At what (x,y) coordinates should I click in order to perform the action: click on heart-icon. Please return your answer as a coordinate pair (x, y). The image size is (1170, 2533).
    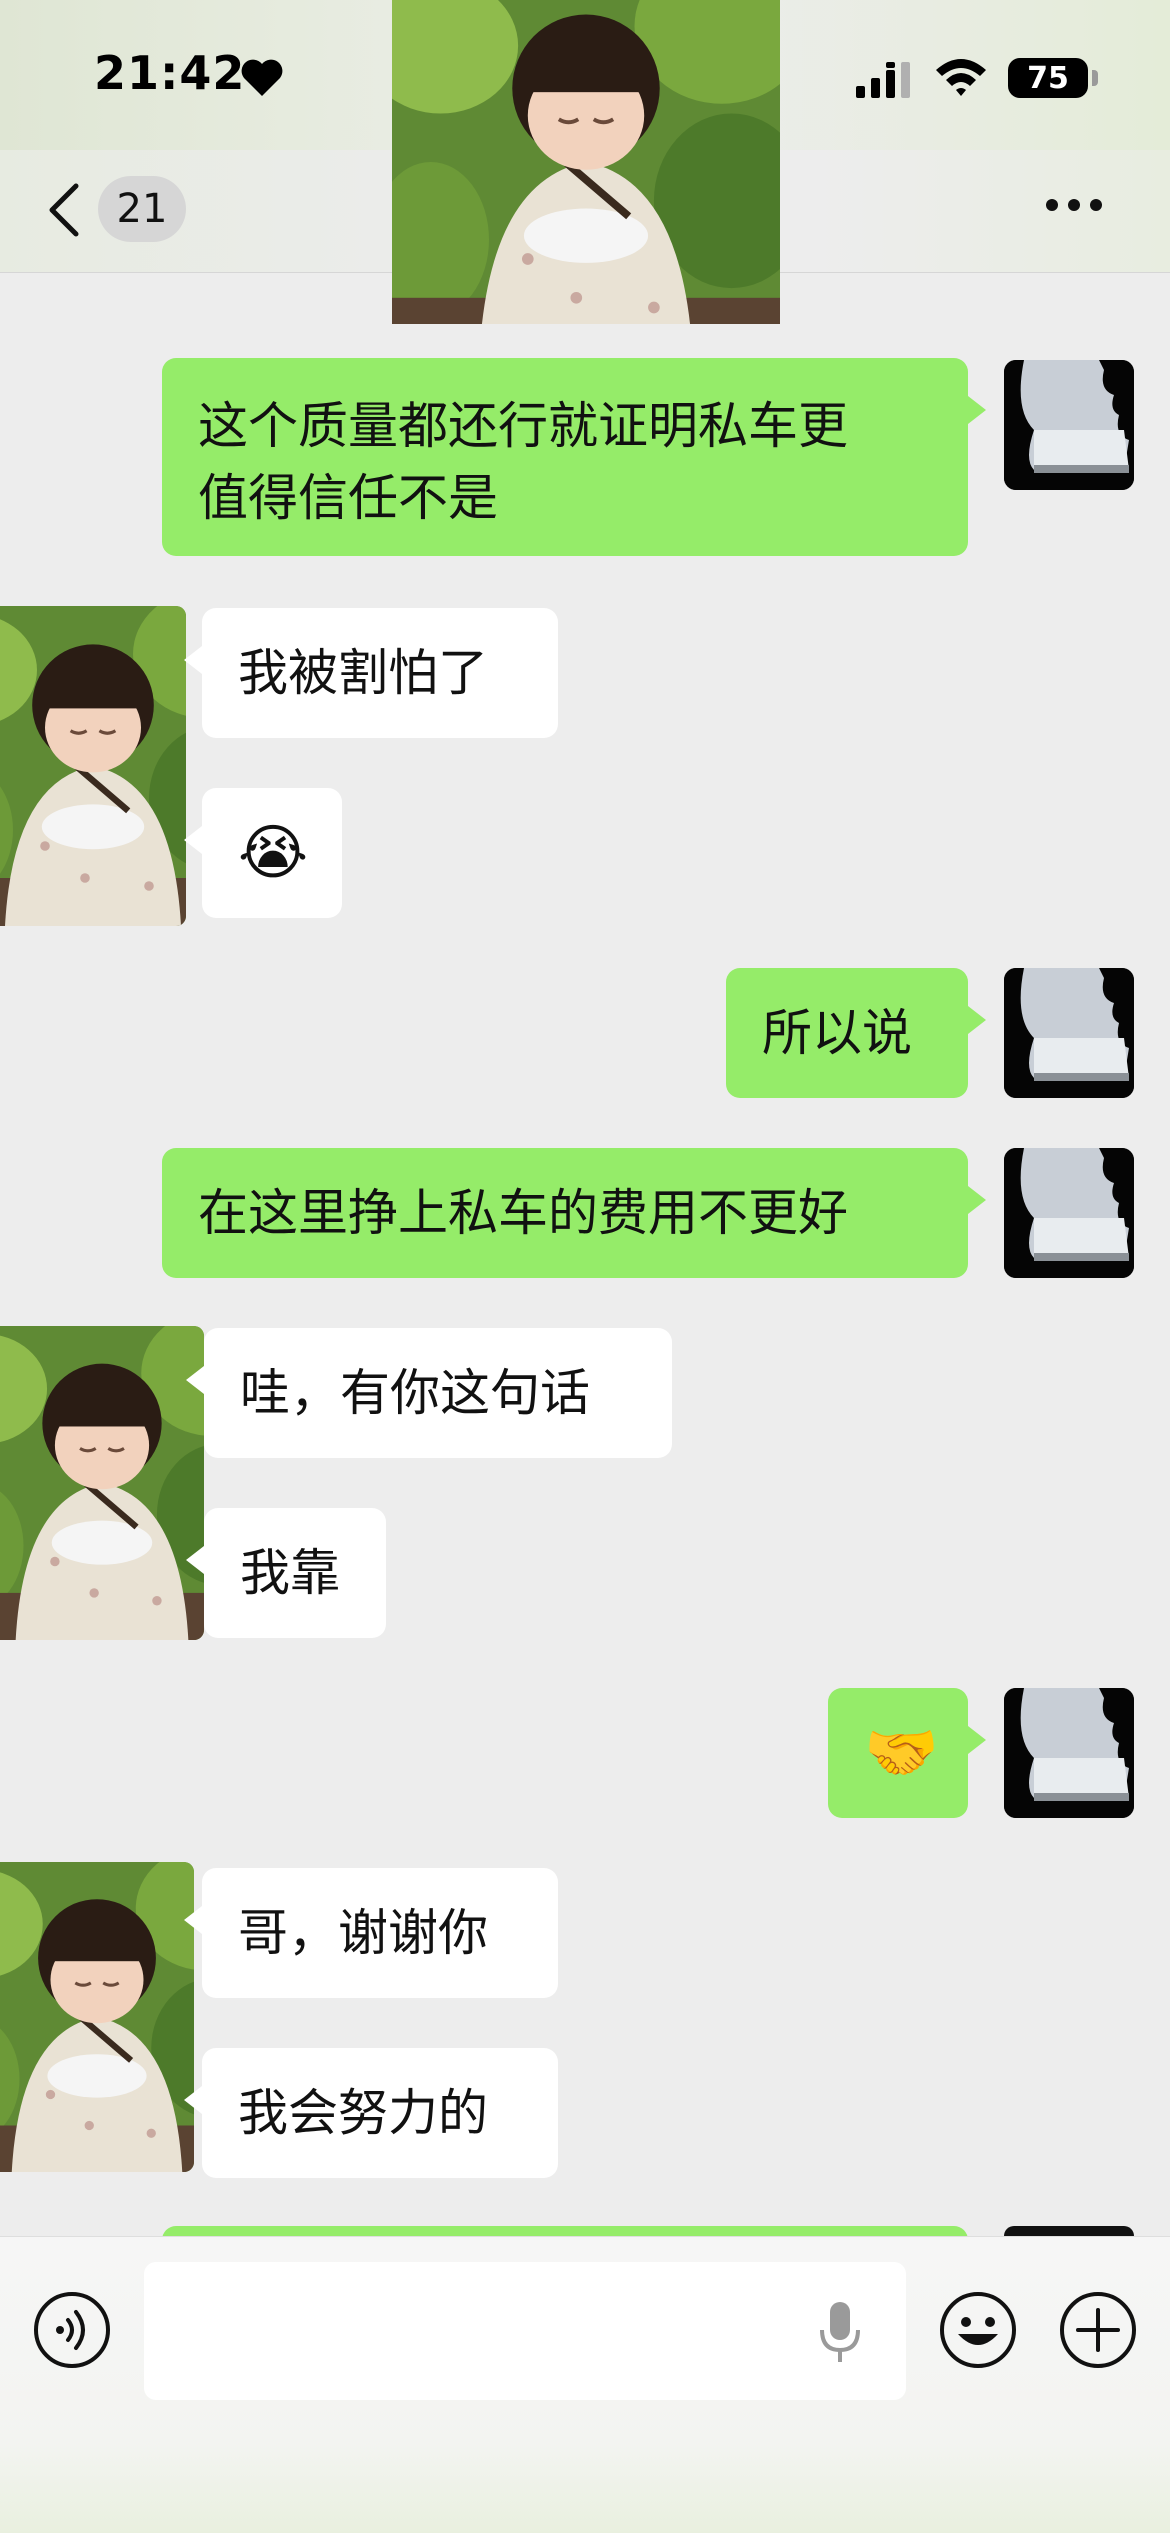
    Looking at the image, I should click on (262, 77).